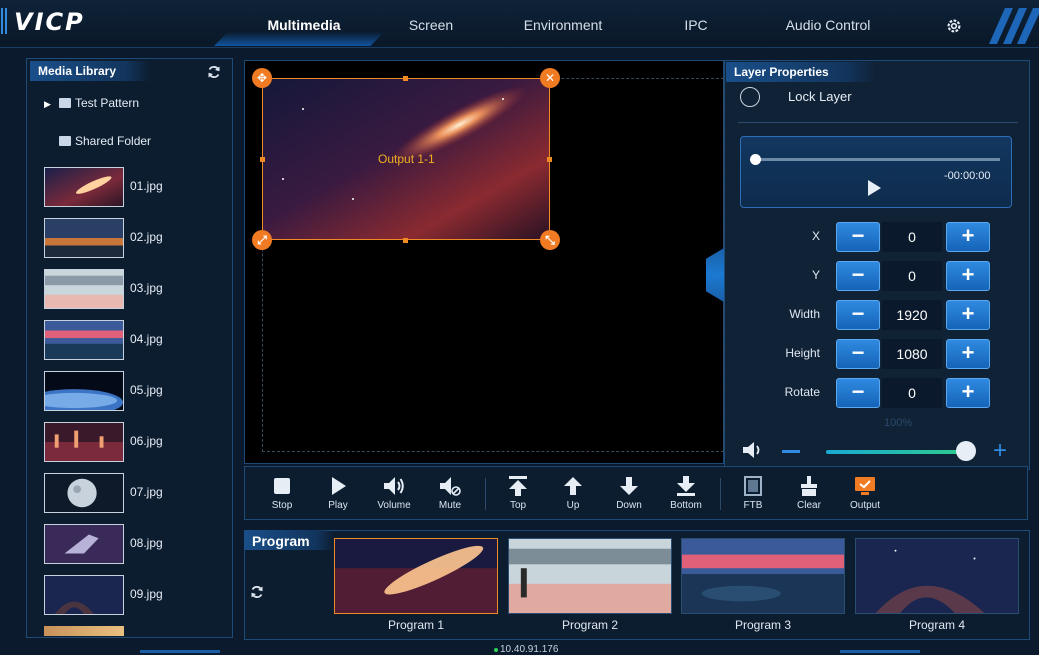 This screenshot has width=1039, height=655. Describe the element at coordinates (802, 392) in the screenshot. I see `prop-label-rotate: Rotate` at that location.